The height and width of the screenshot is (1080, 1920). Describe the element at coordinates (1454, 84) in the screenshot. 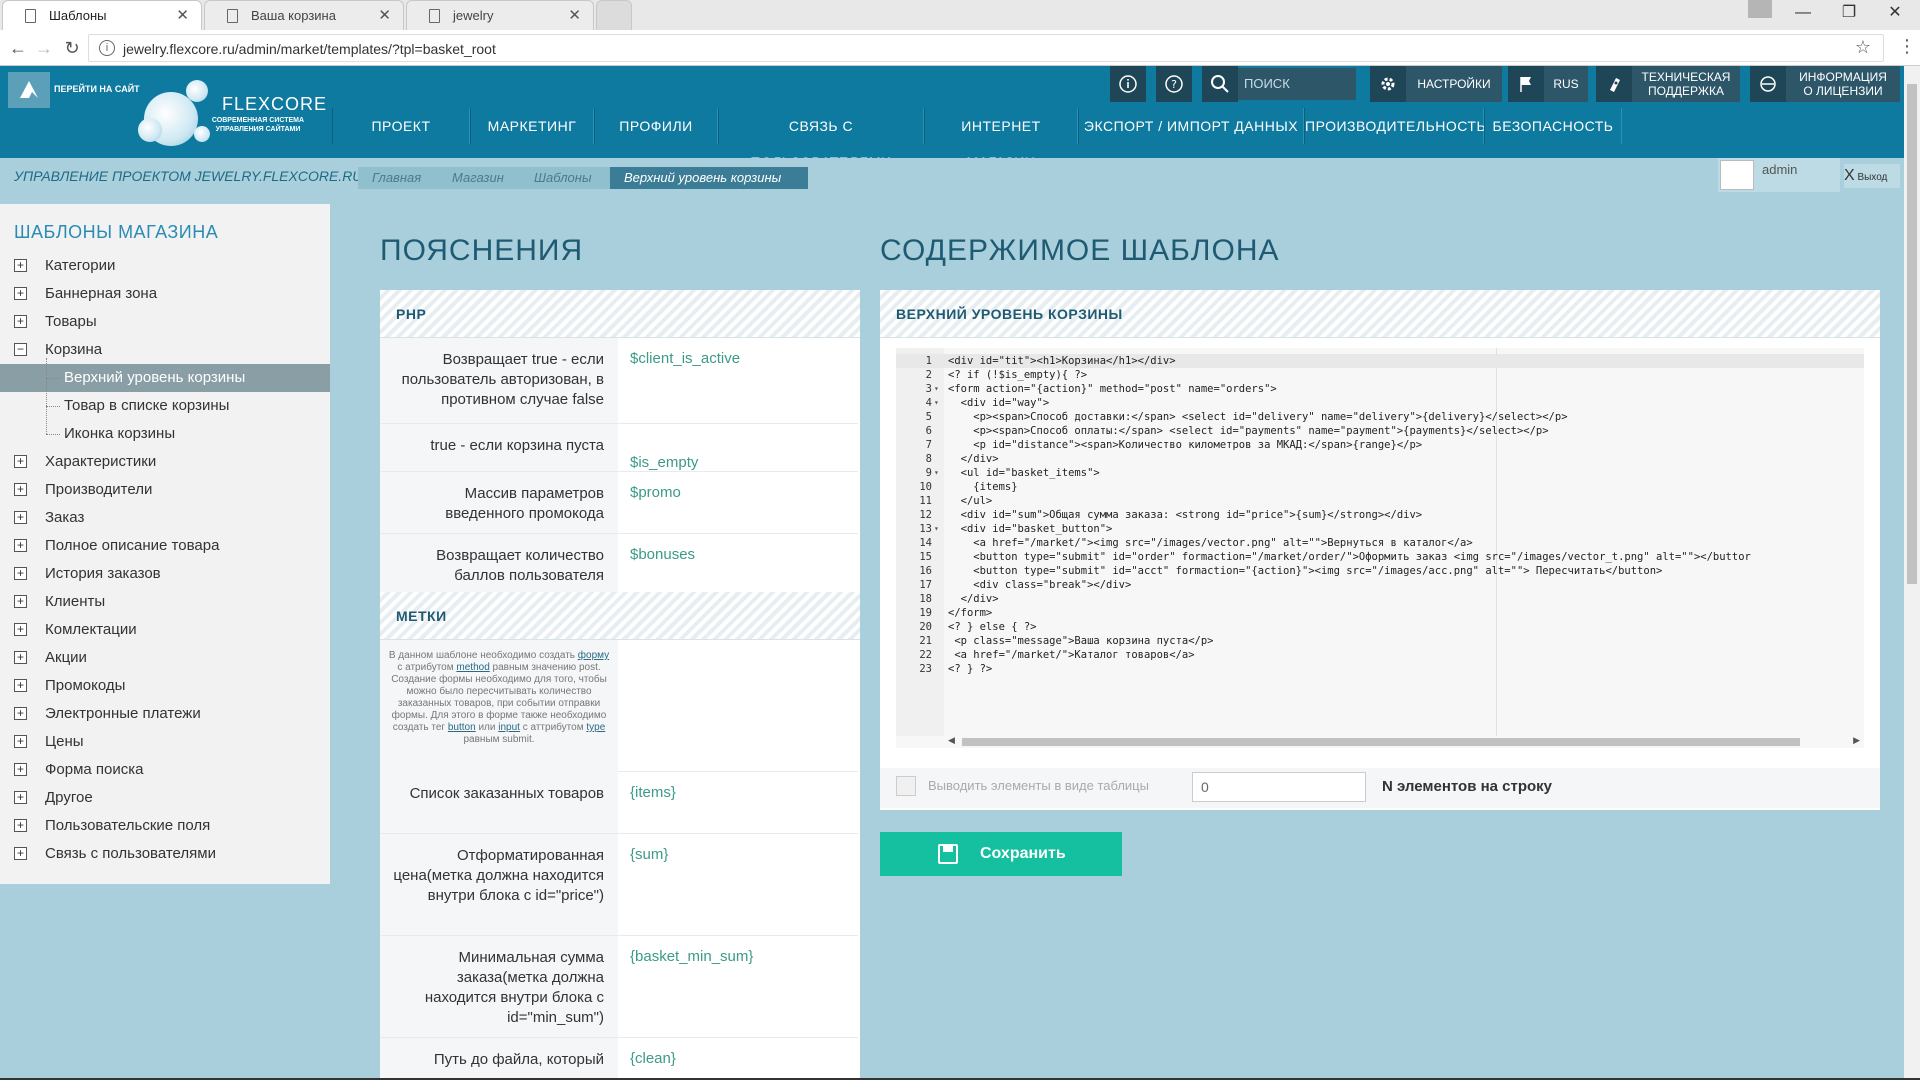

I see `settings-button: НАСТРОЙКИ` at that location.